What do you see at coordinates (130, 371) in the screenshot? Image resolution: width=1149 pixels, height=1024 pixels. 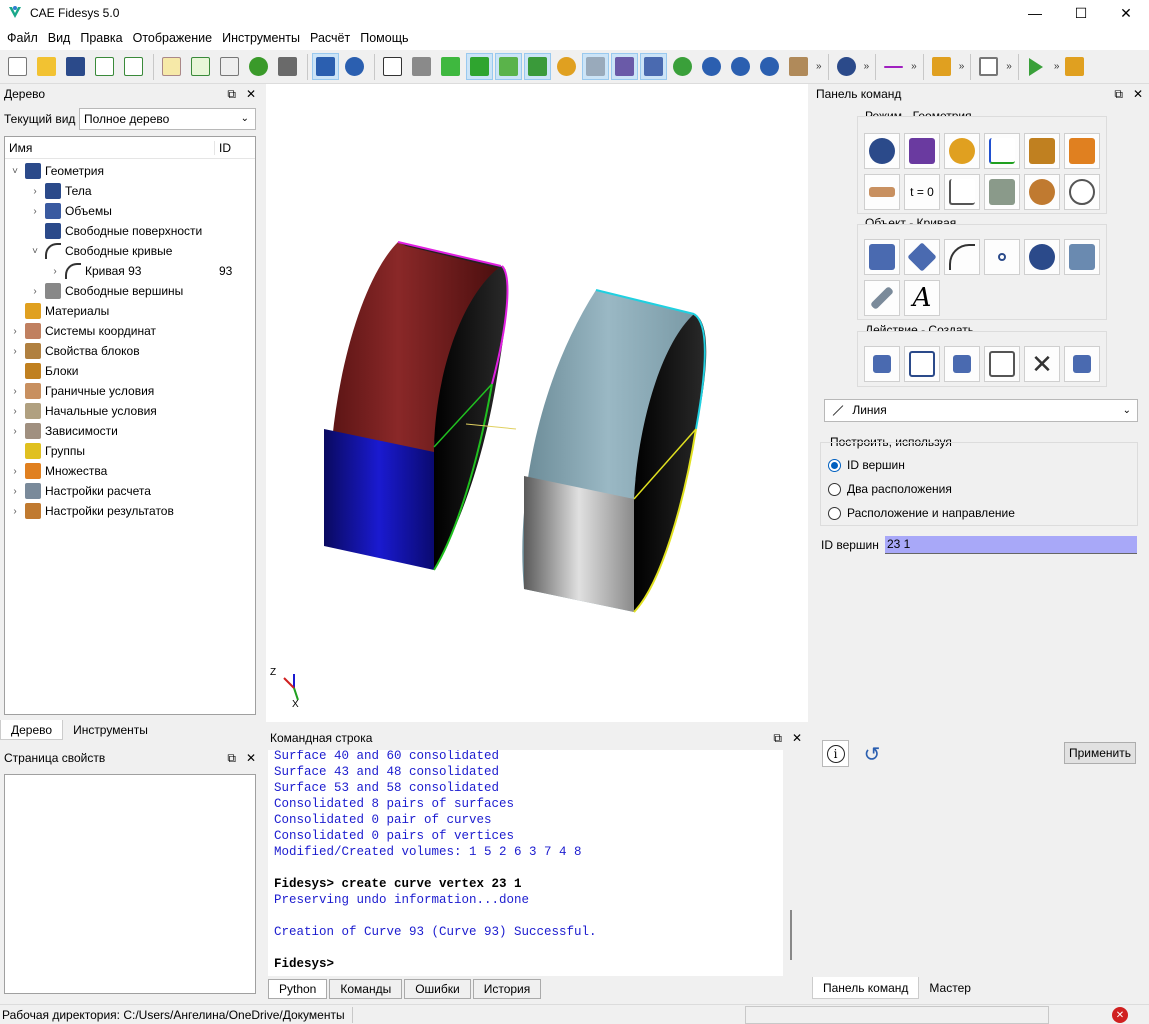 I see `tree-item-blocks: Блоки` at bounding box center [130, 371].